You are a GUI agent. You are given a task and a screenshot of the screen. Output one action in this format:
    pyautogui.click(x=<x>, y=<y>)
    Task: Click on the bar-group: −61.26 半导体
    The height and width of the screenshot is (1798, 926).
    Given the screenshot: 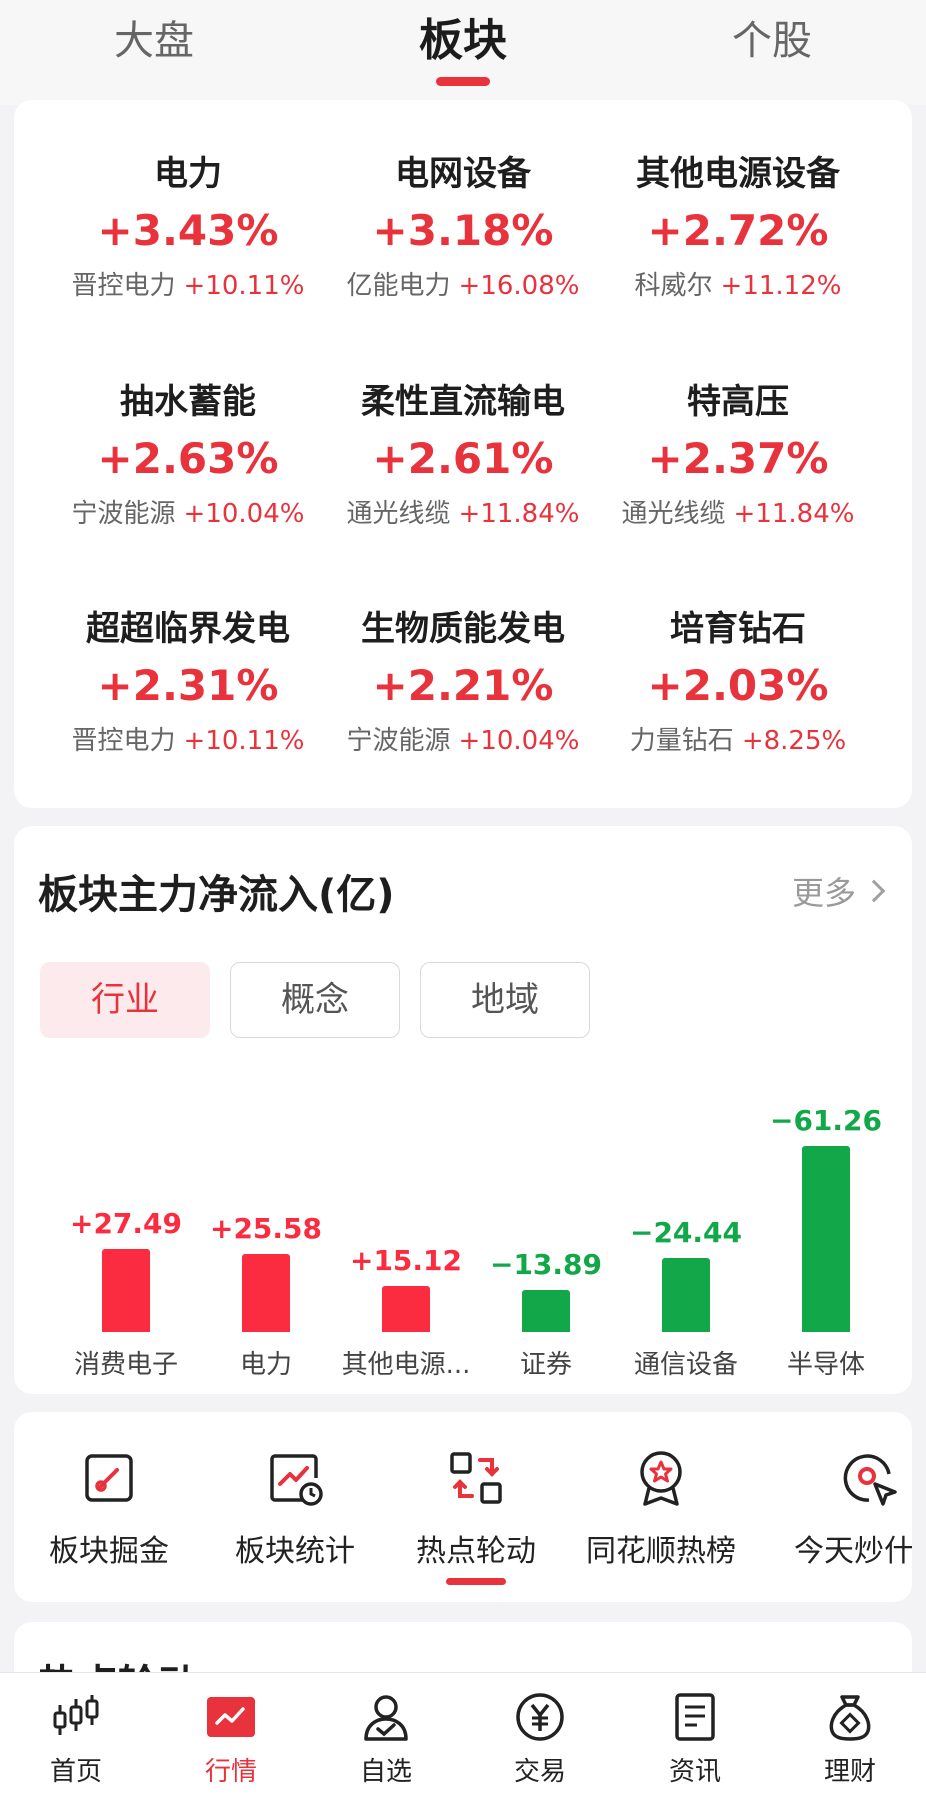 What is the action you would take?
    pyautogui.click(x=826, y=1226)
    